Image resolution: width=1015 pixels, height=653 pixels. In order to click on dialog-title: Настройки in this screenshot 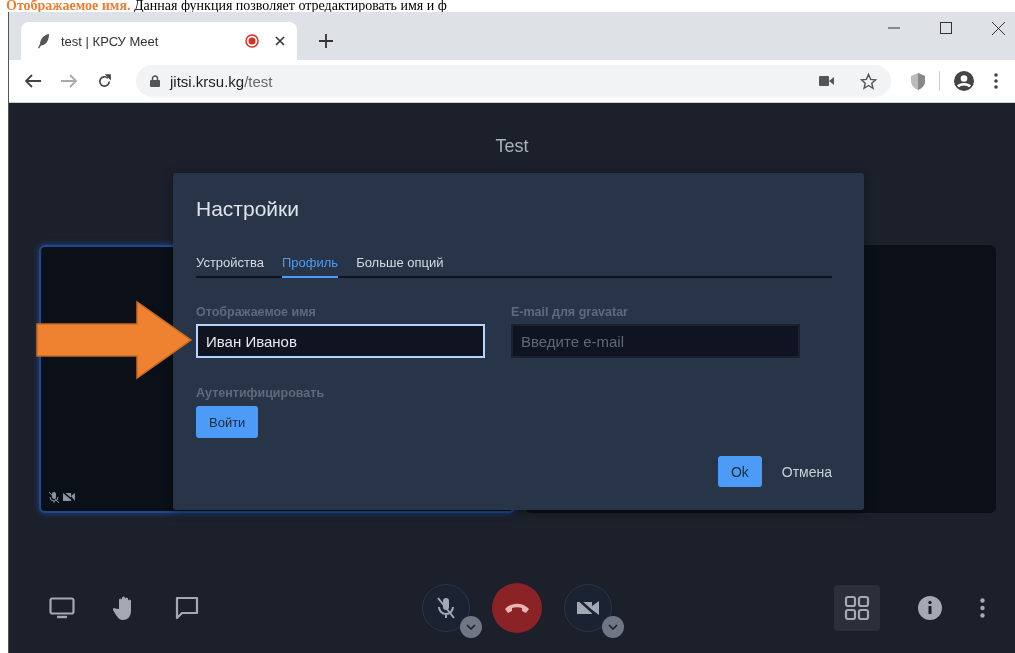, I will do `click(248, 209)`.